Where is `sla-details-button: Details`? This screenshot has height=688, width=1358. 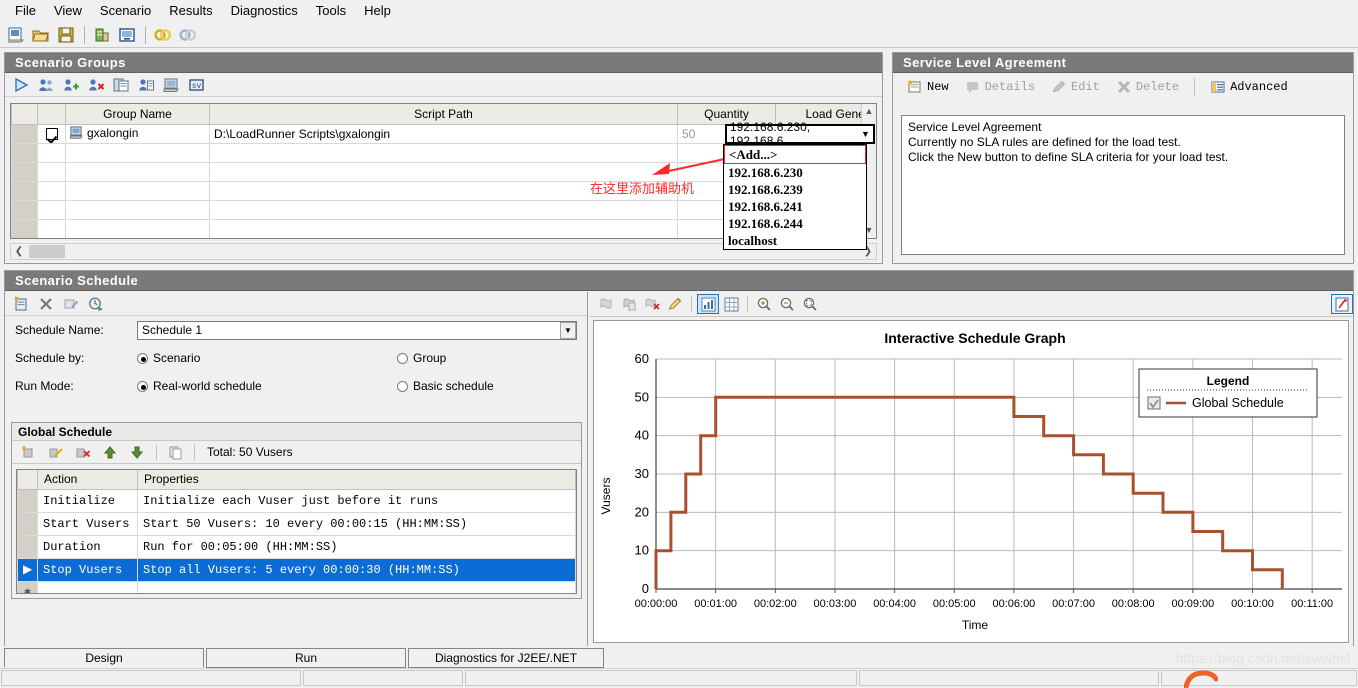 sla-details-button: Details is located at coordinates (1000, 87).